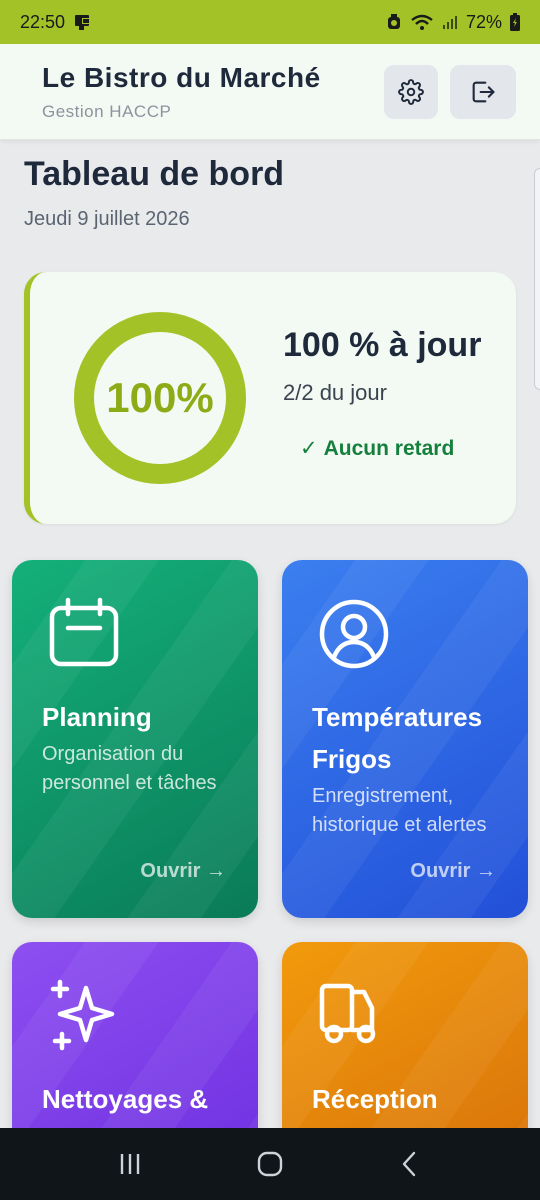 The height and width of the screenshot is (1200, 540). I want to click on fridge-temperatures-description: Enregistrement, historique et alertes, so click(399, 810).